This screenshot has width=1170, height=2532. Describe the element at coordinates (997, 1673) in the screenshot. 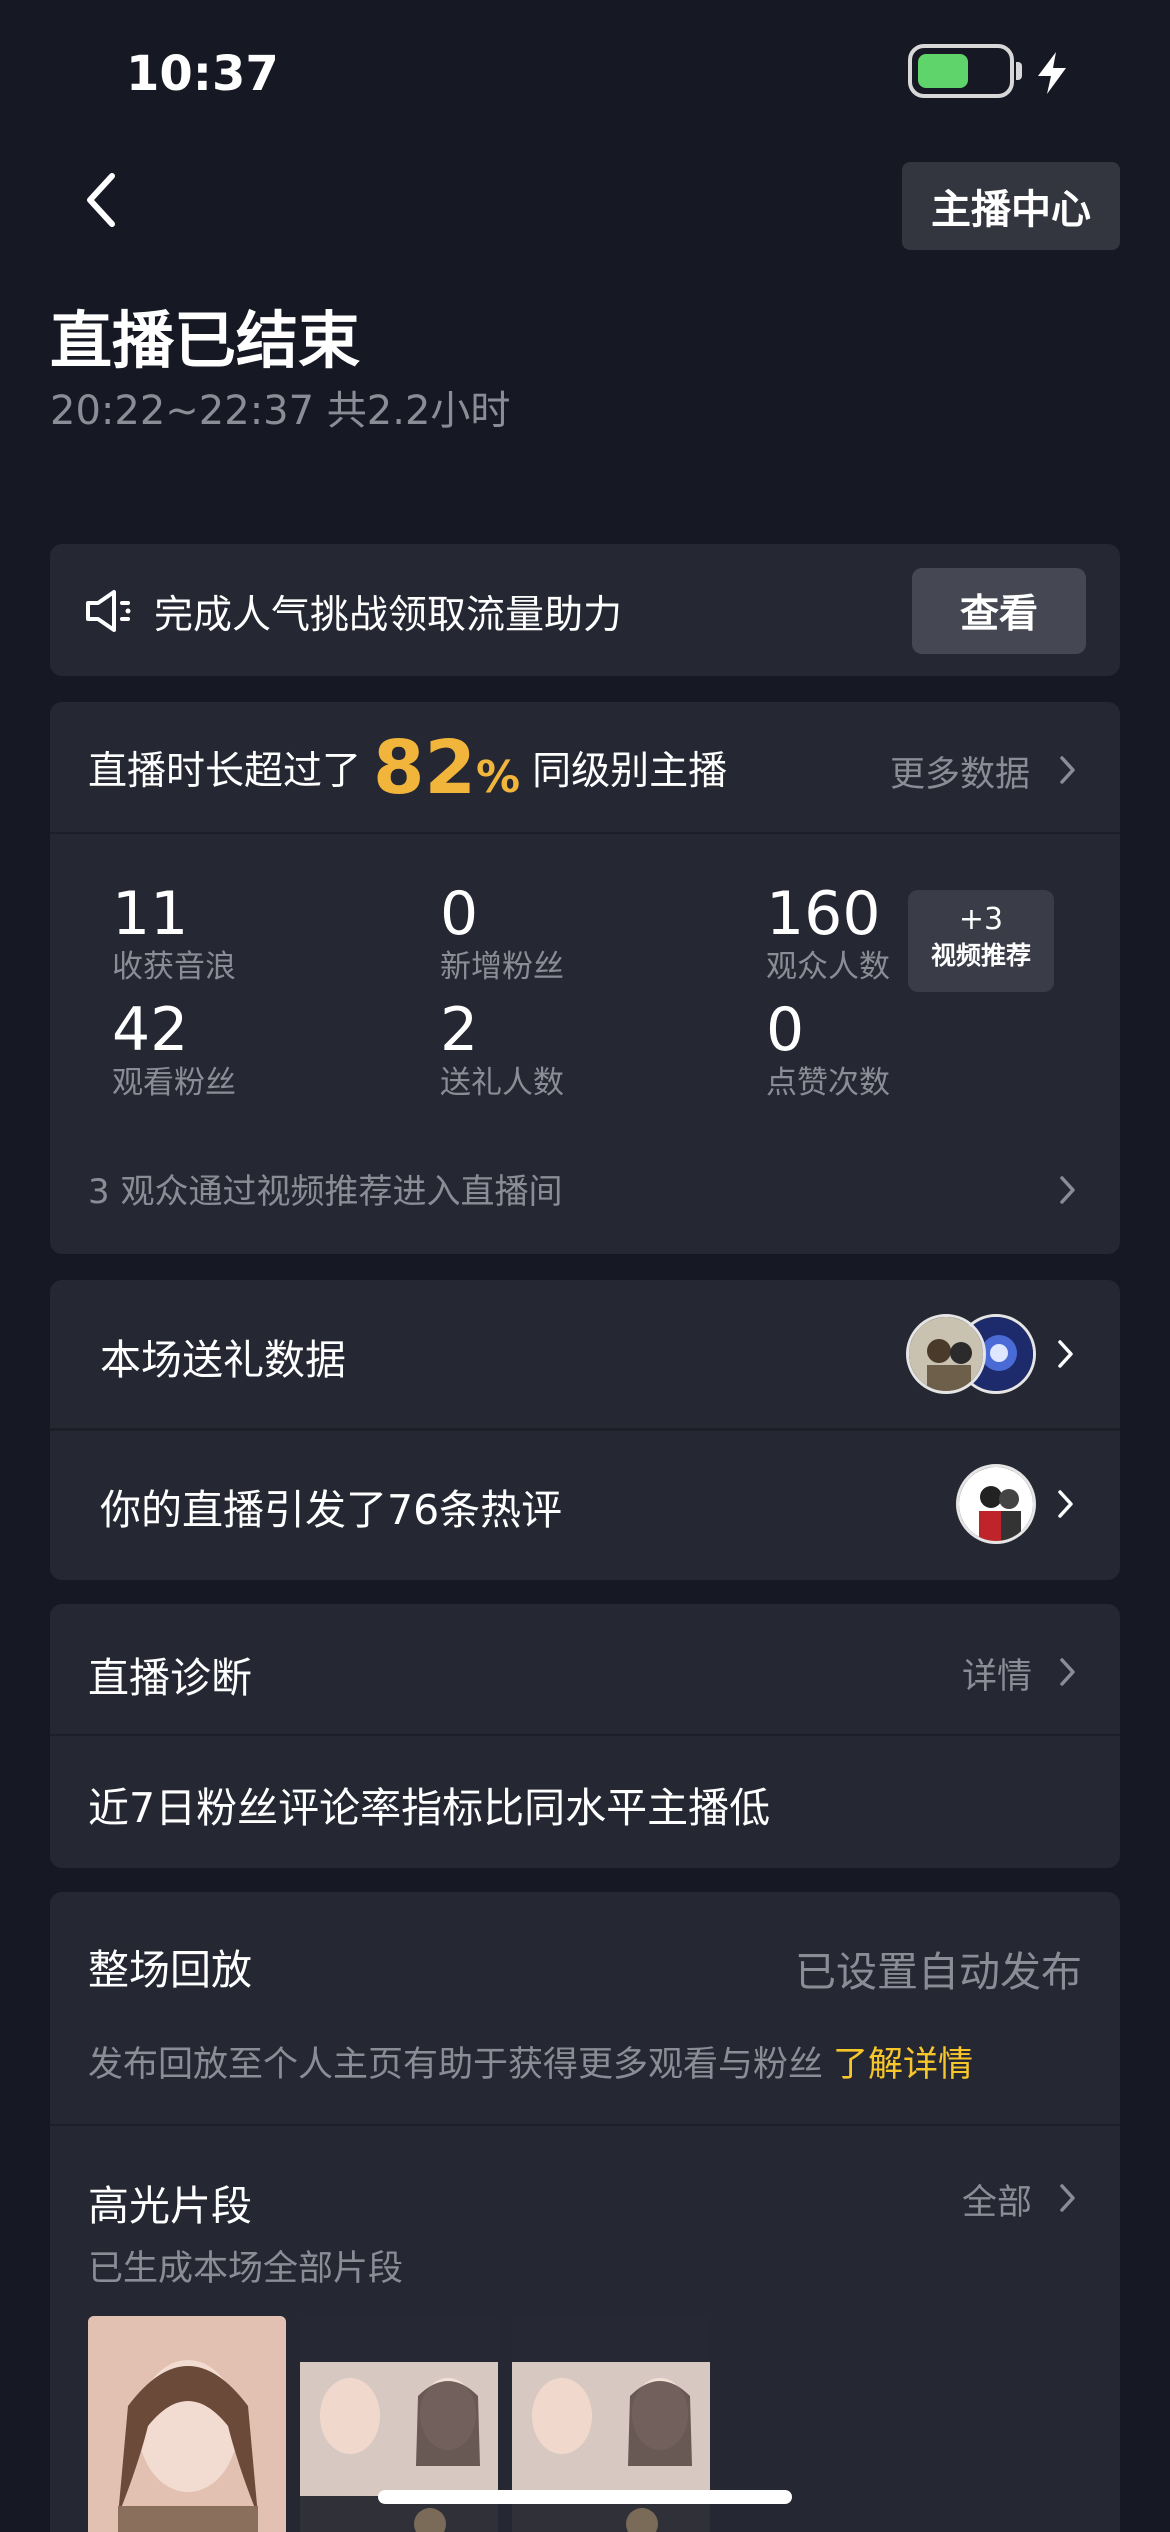

I see `diagnosis-detail-link: 详情` at that location.